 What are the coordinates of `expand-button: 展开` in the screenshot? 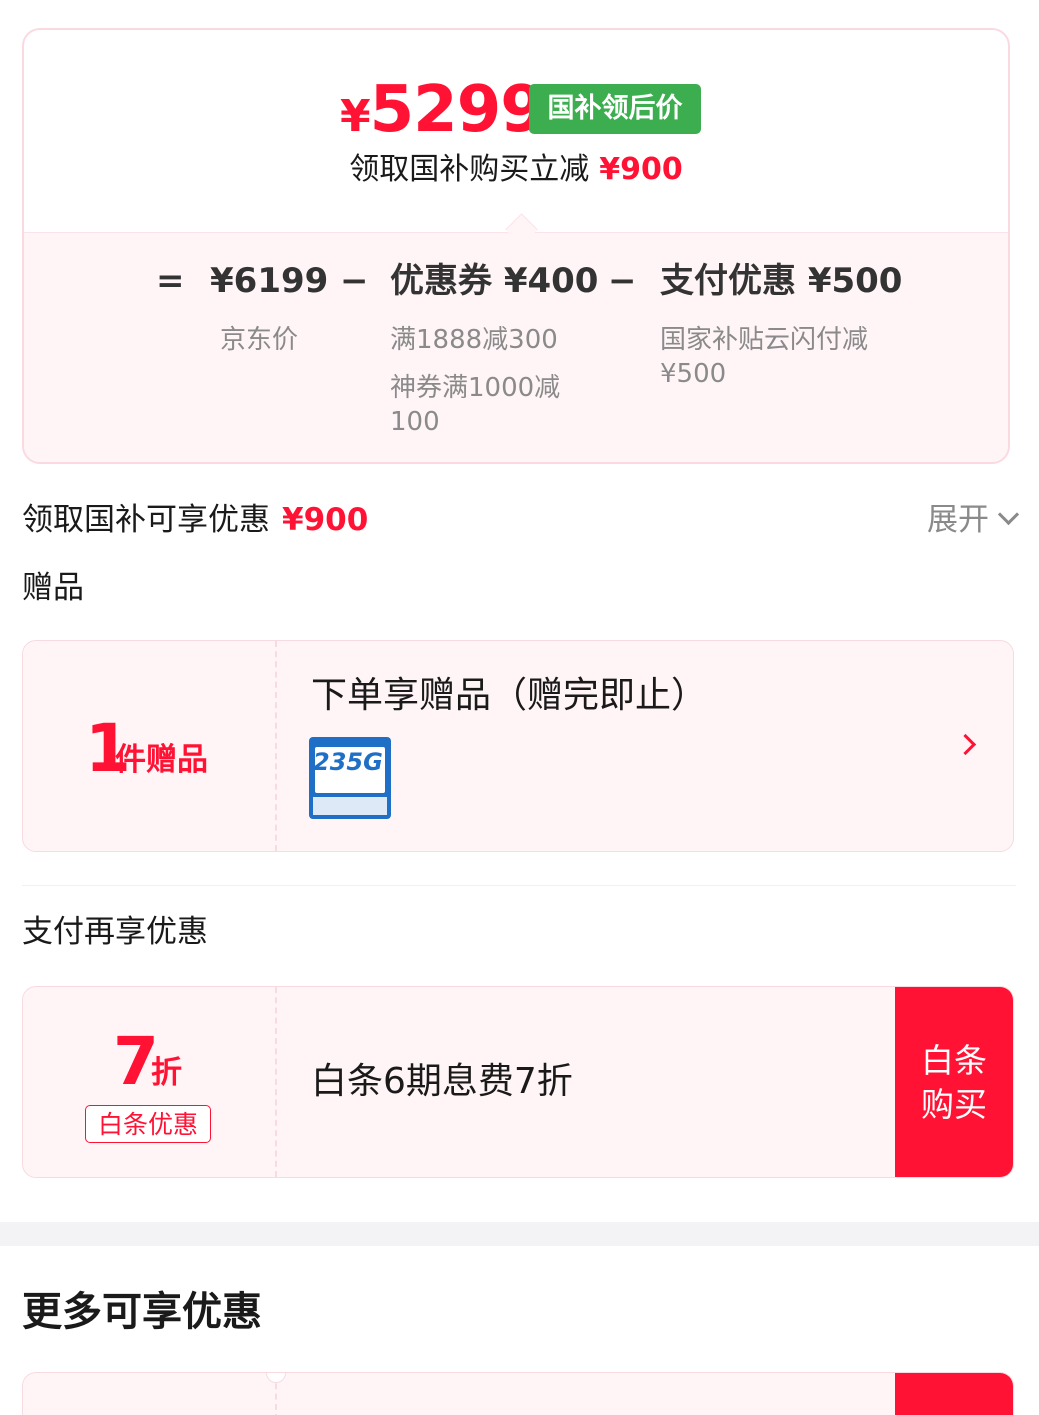 It's located at (973, 520).